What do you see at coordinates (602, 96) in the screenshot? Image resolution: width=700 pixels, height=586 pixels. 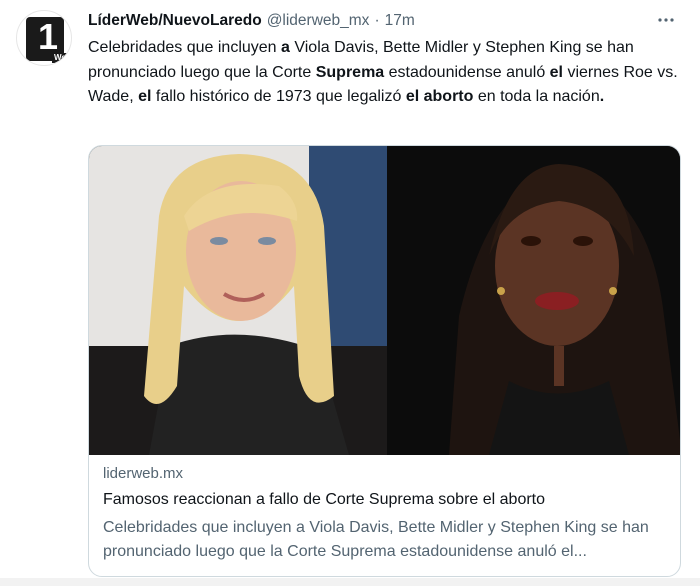 I see `tweet-text-bold: .` at bounding box center [602, 96].